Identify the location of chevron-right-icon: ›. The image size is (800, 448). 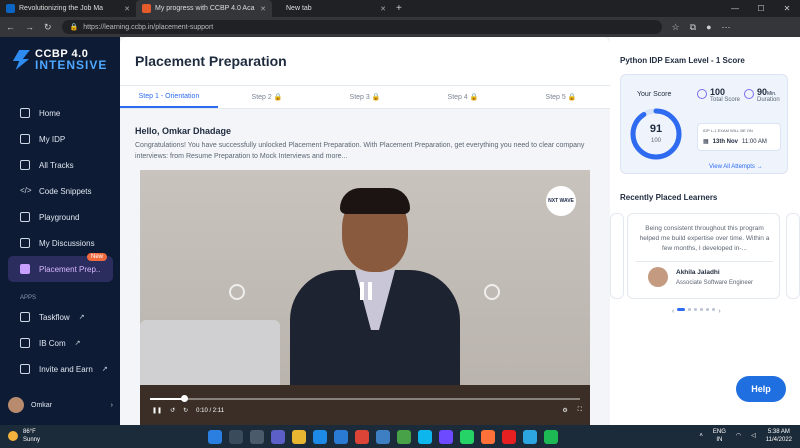
(719, 311).